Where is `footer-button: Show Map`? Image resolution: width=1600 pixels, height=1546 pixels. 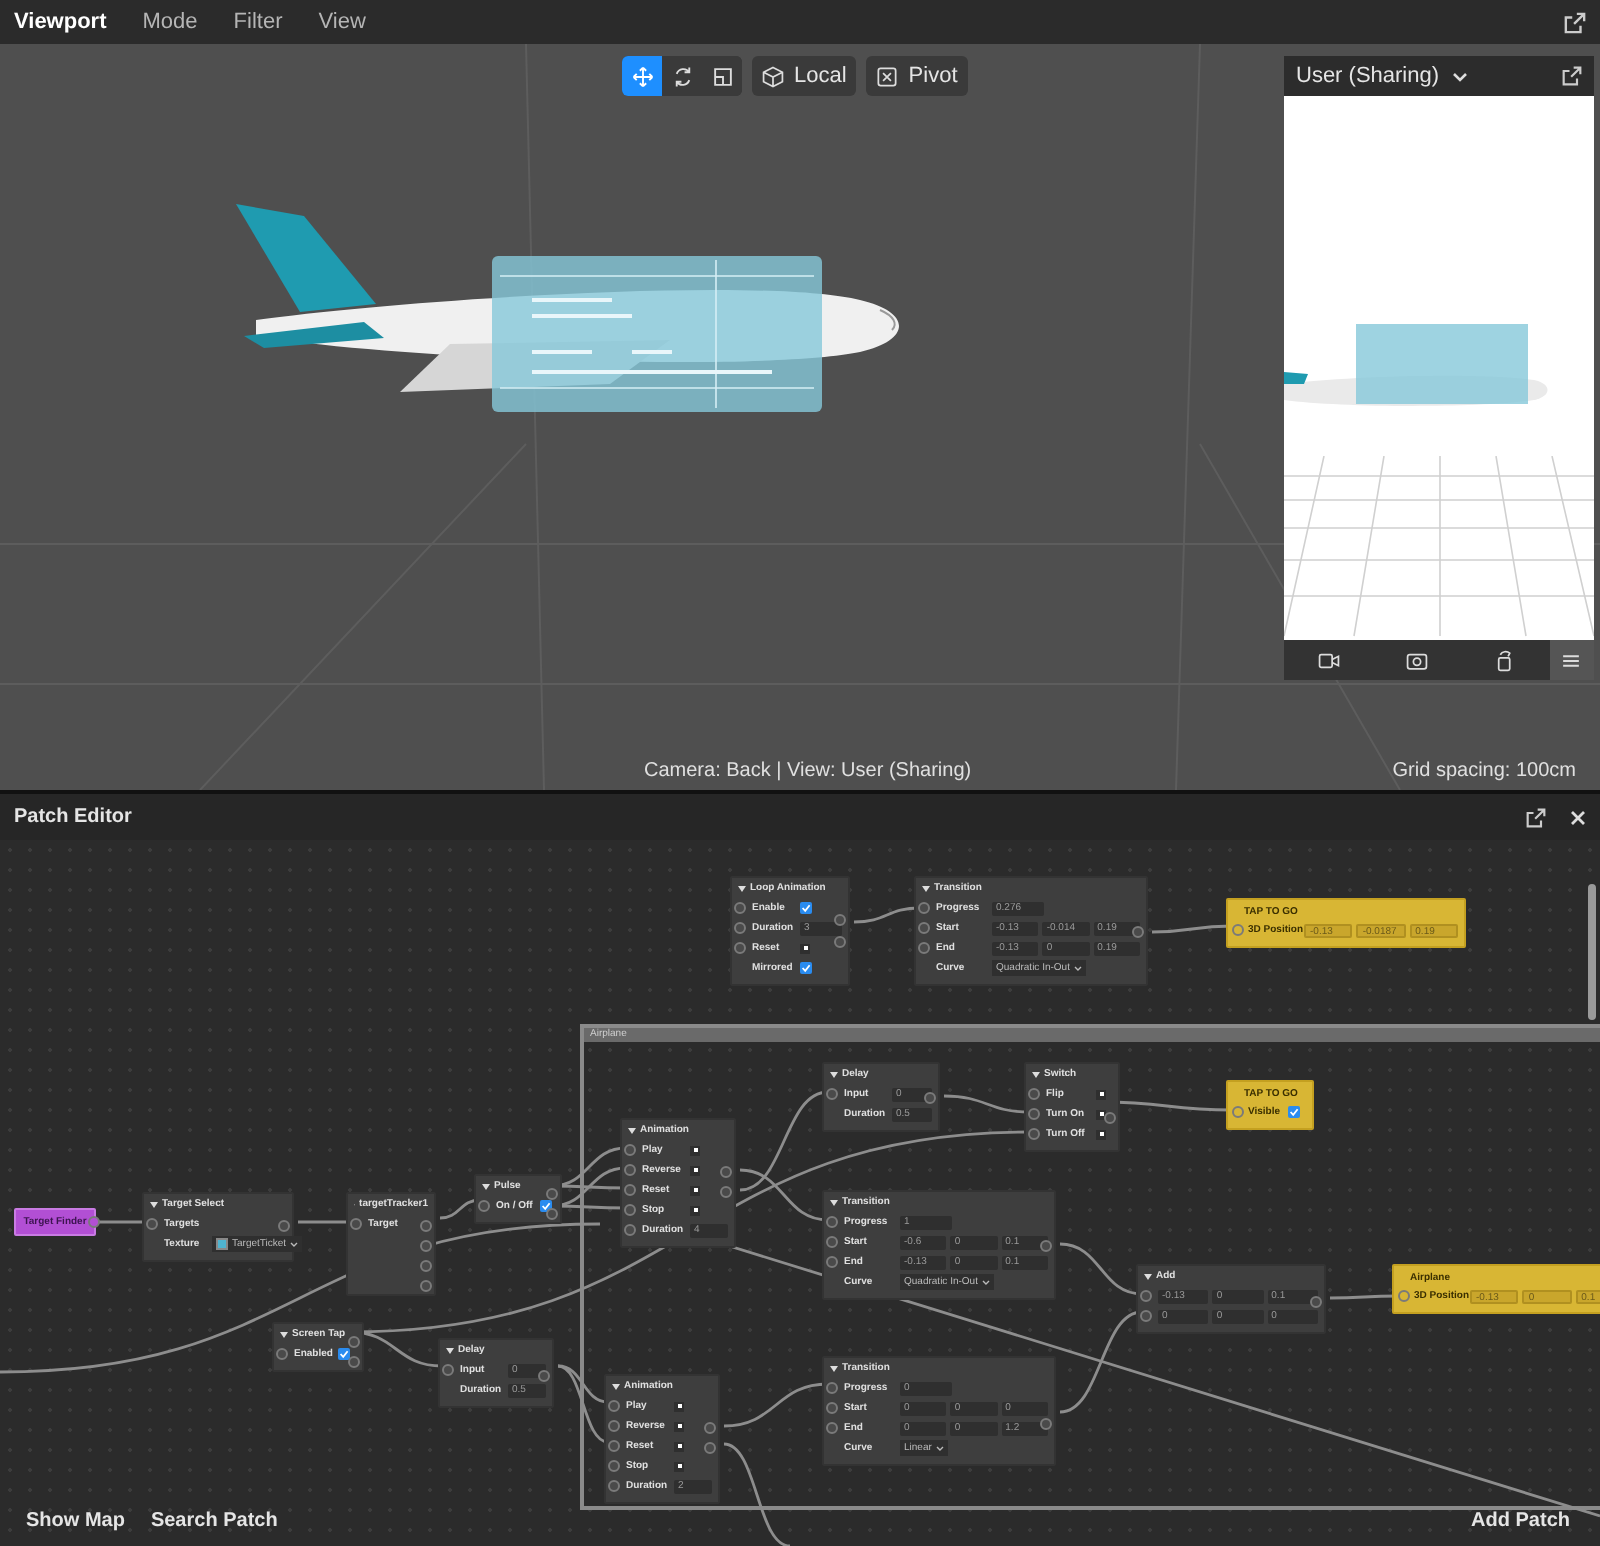 footer-button: Show Map is located at coordinates (75, 1521).